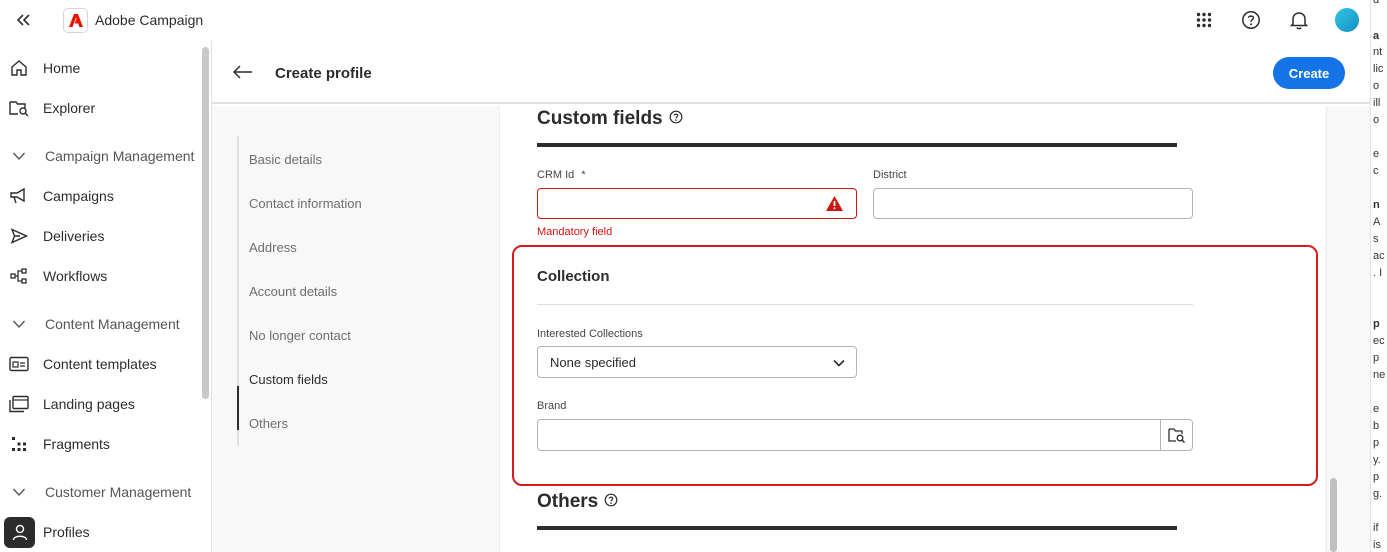 This screenshot has height=552, width=1387. I want to click on page-header: Create profile Create, so click(791, 72).